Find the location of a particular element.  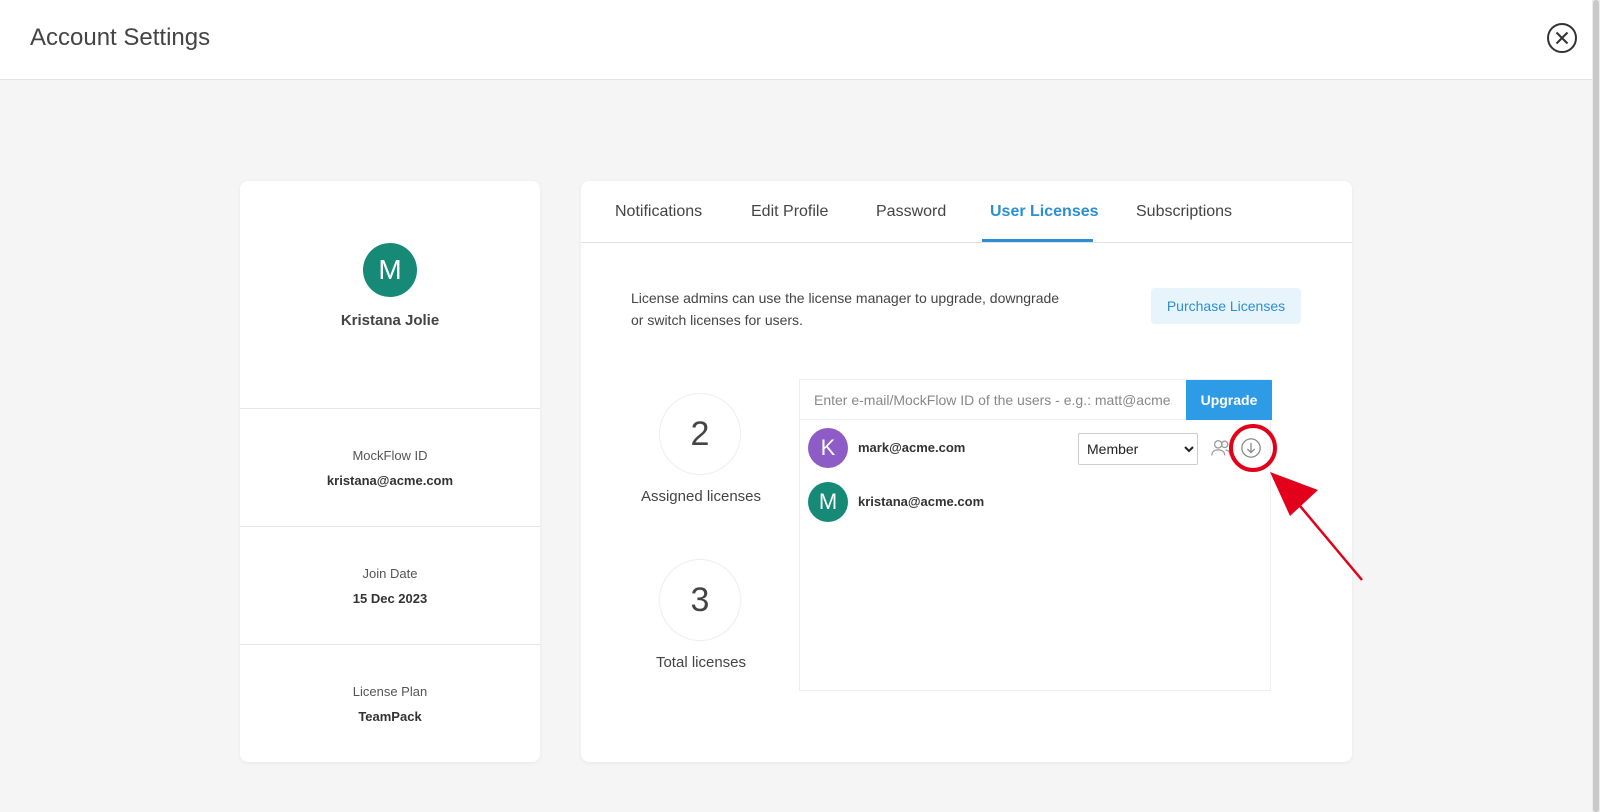

assigned-licenses-count: 2 is located at coordinates (700, 434).